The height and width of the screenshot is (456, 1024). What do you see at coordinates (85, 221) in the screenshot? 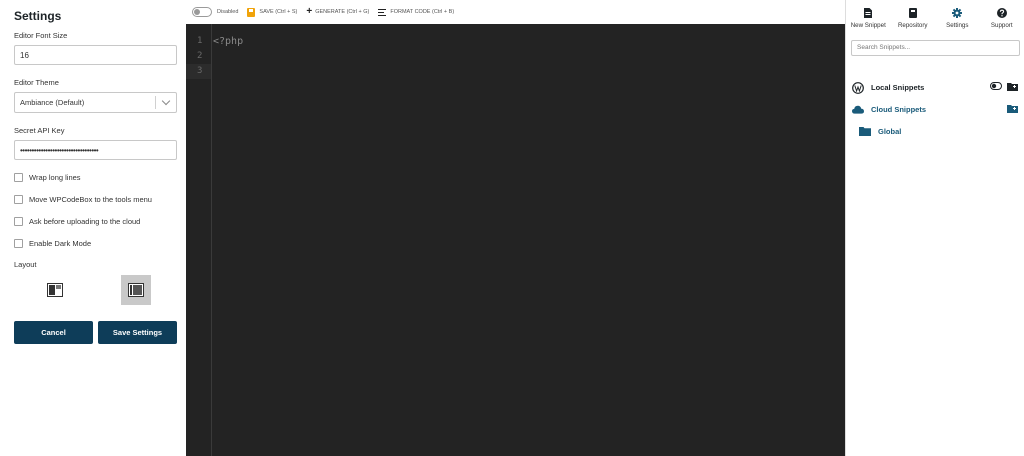
I see `ask-upload-label: Ask before uploading to the cloud` at bounding box center [85, 221].